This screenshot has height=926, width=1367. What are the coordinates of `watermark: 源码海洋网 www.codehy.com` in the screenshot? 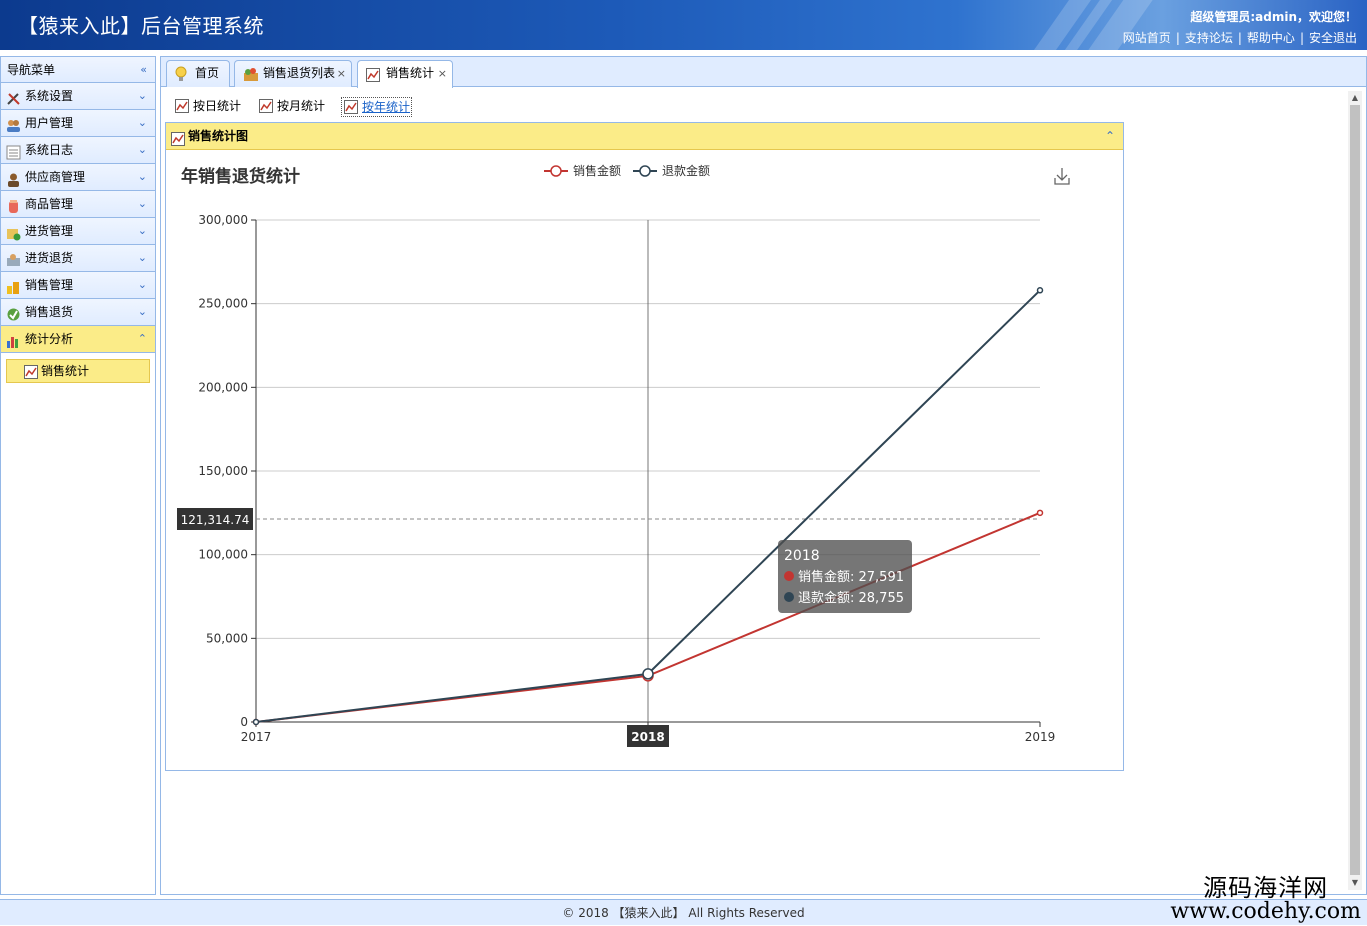 It's located at (1265, 896).